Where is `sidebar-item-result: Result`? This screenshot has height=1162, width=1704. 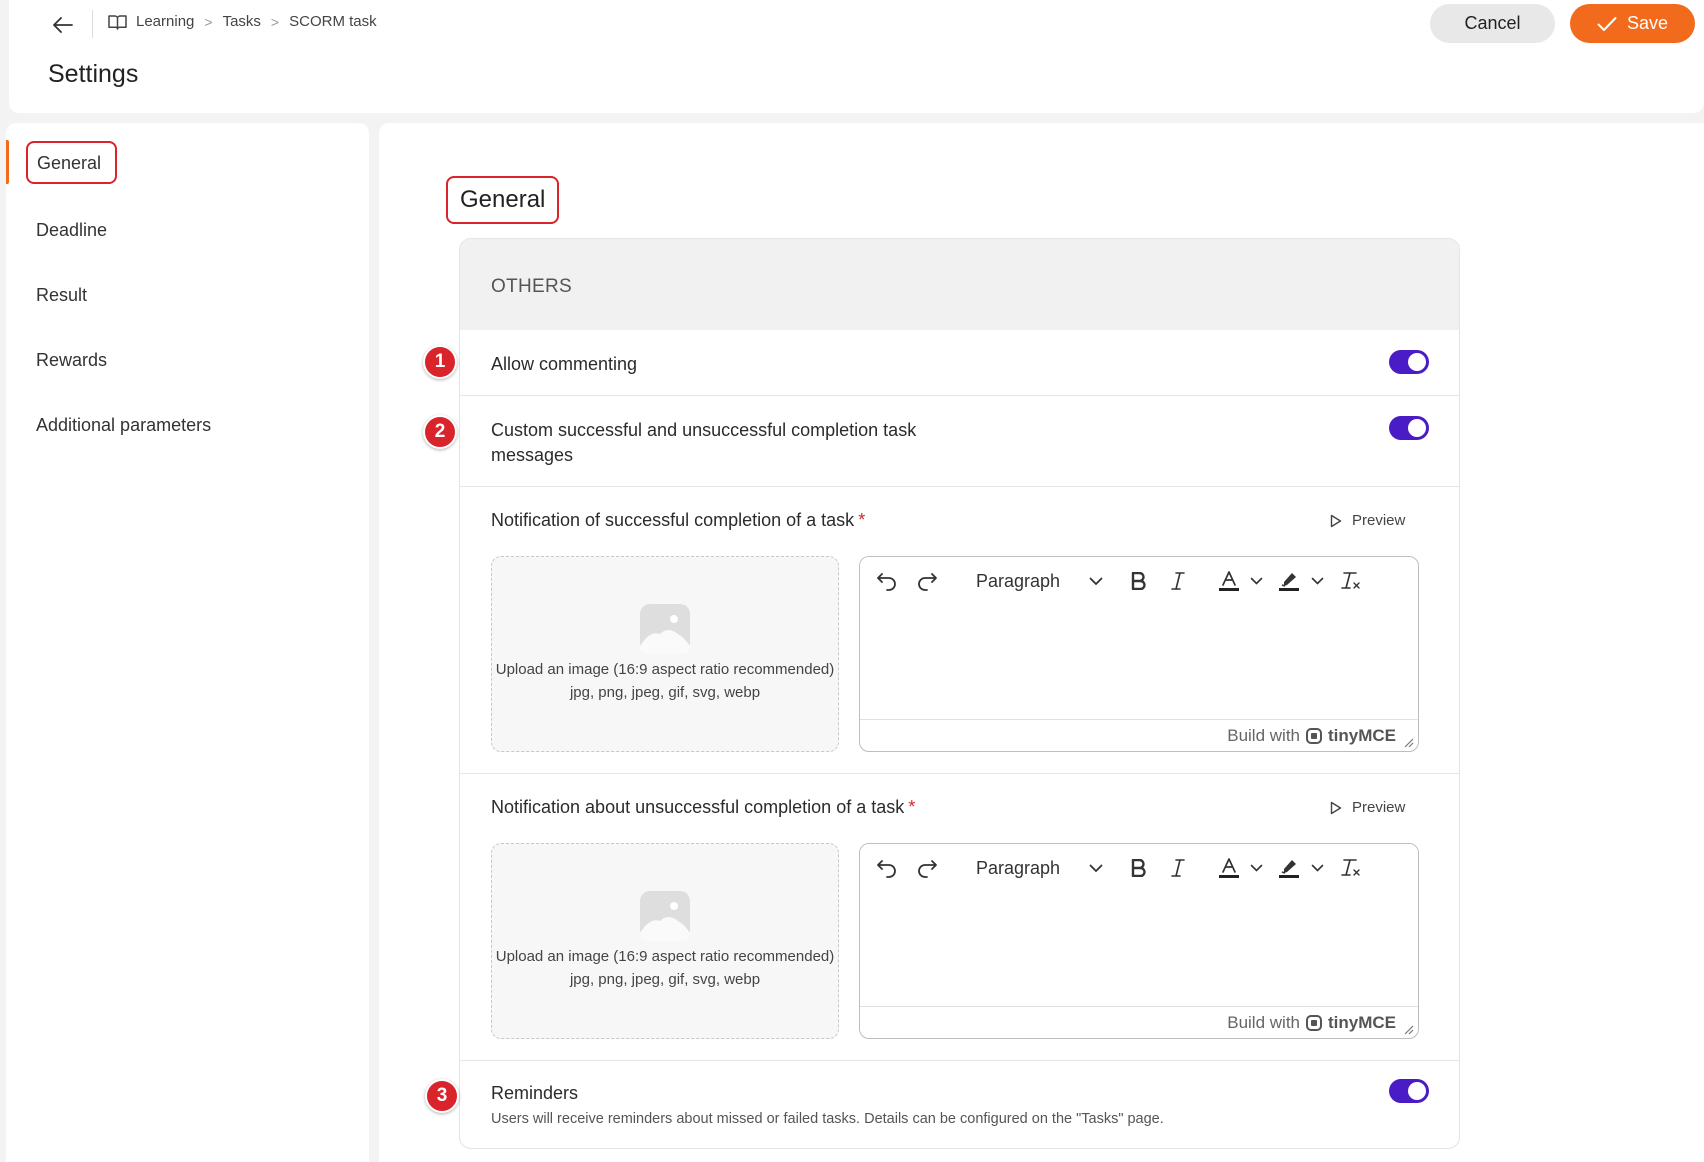 sidebar-item-result: Result is located at coordinates (61, 295).